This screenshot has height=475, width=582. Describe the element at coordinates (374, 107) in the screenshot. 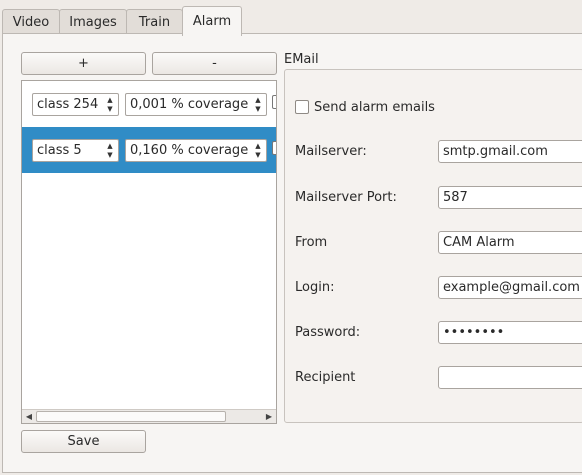

I see `send-alarm-label: Send alarm emails` at that location.